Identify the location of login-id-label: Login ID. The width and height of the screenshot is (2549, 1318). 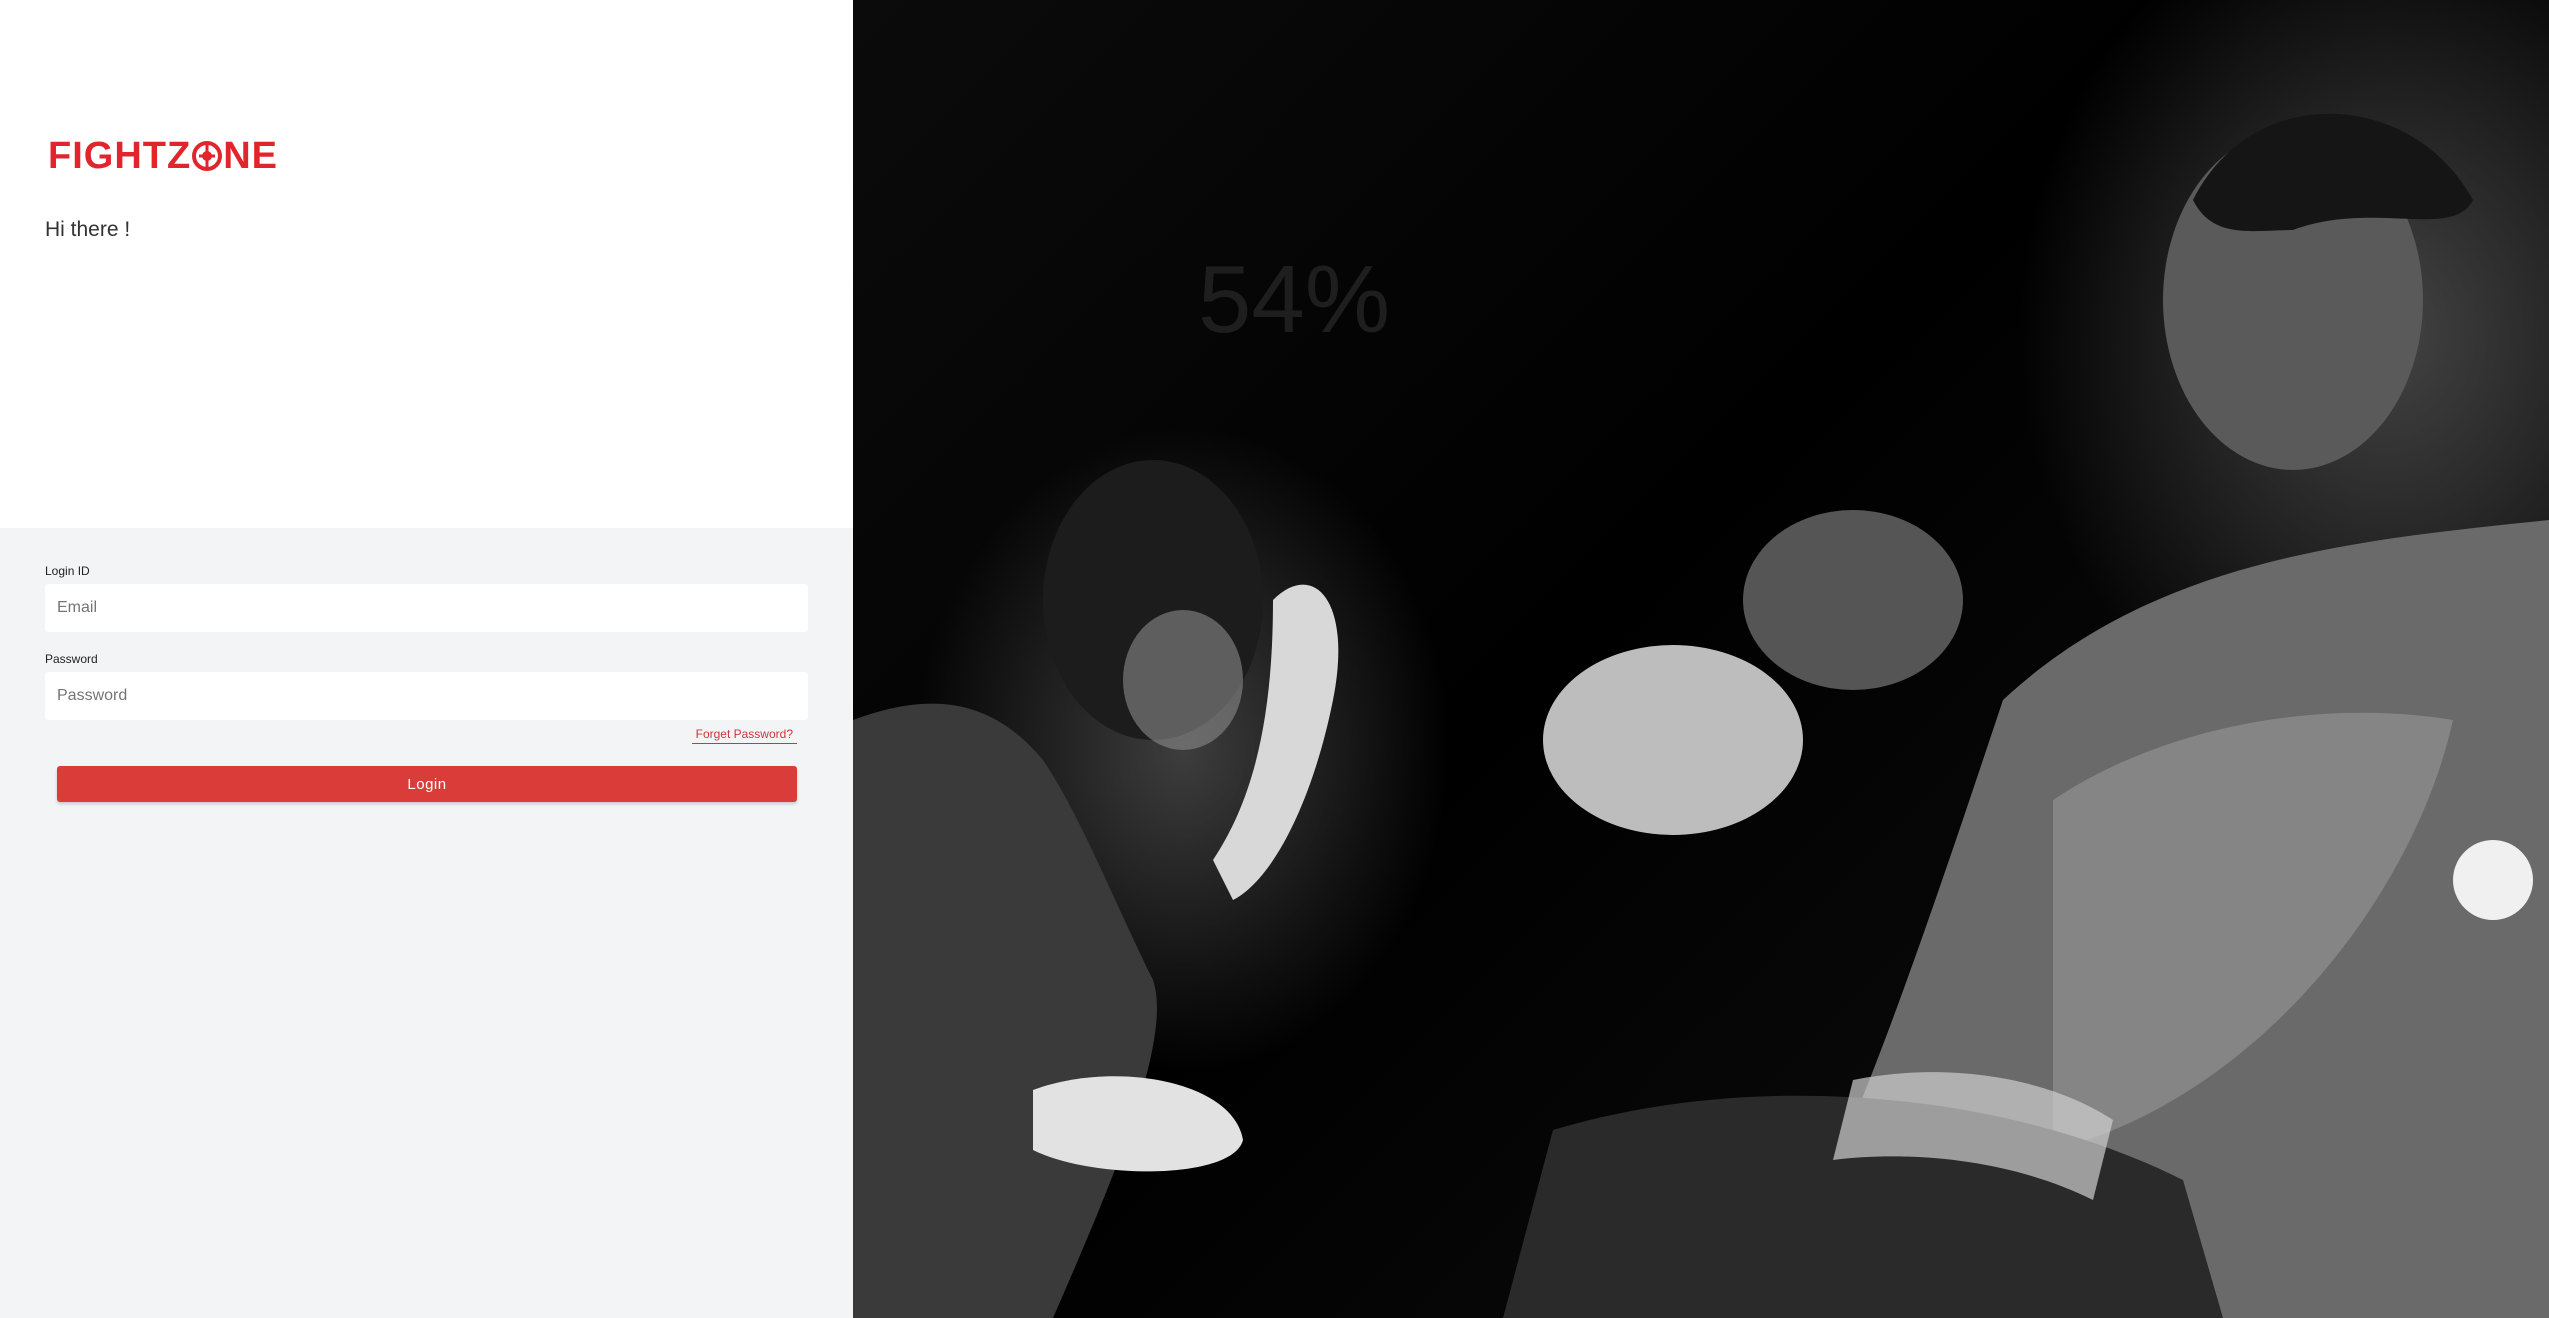
(67, 571).